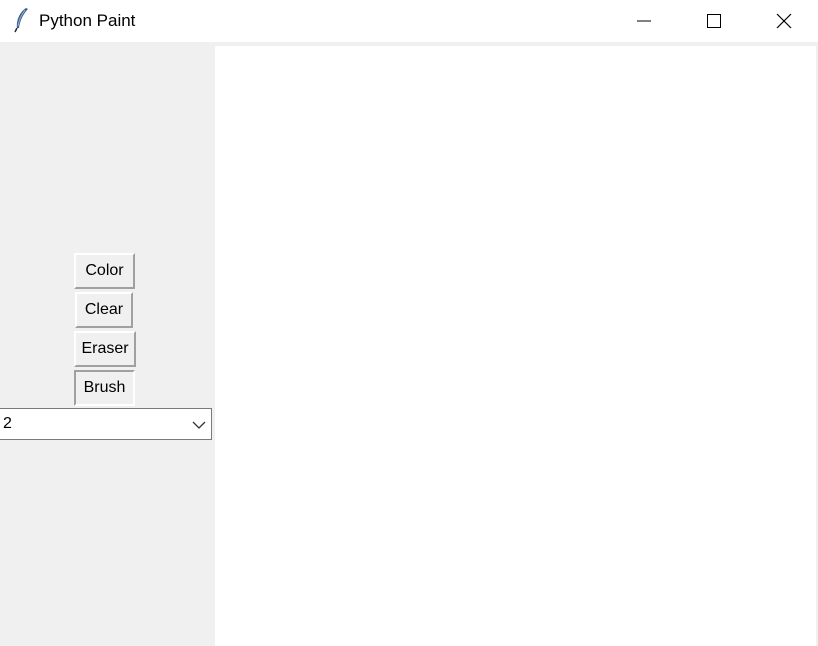 This screenshot has height=646, width=818. Describe the element at coordinates (7, 423) in the screenshot. I see `brush-size-value: 2` at that location.